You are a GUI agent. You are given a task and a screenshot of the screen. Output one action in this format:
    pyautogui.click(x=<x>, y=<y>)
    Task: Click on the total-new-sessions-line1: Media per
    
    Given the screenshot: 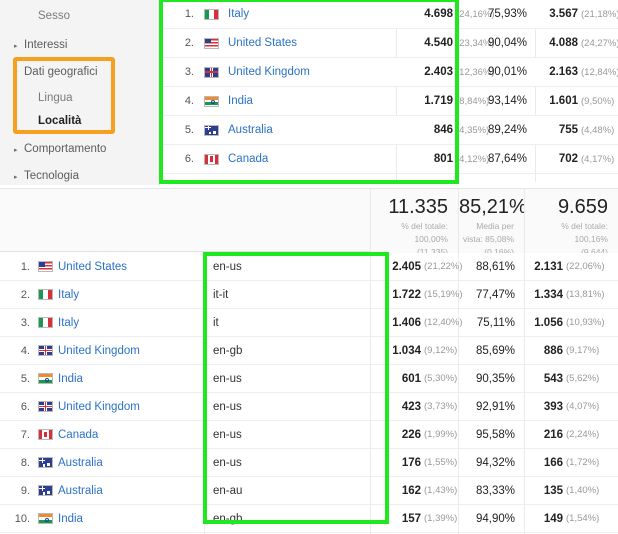 What is the action you would take?
    pyautogui.click(x=495, y=226)
    